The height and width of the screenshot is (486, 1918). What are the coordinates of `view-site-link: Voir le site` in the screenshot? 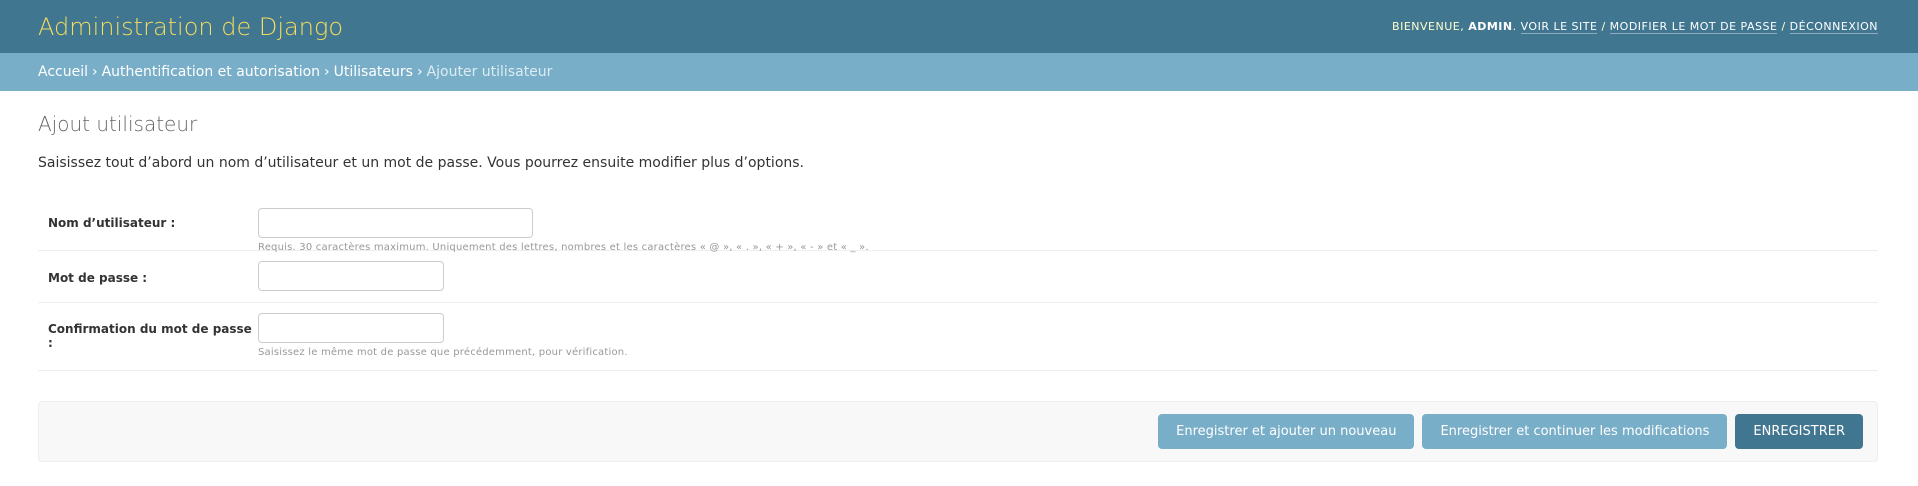 It's located at (1559, 27).